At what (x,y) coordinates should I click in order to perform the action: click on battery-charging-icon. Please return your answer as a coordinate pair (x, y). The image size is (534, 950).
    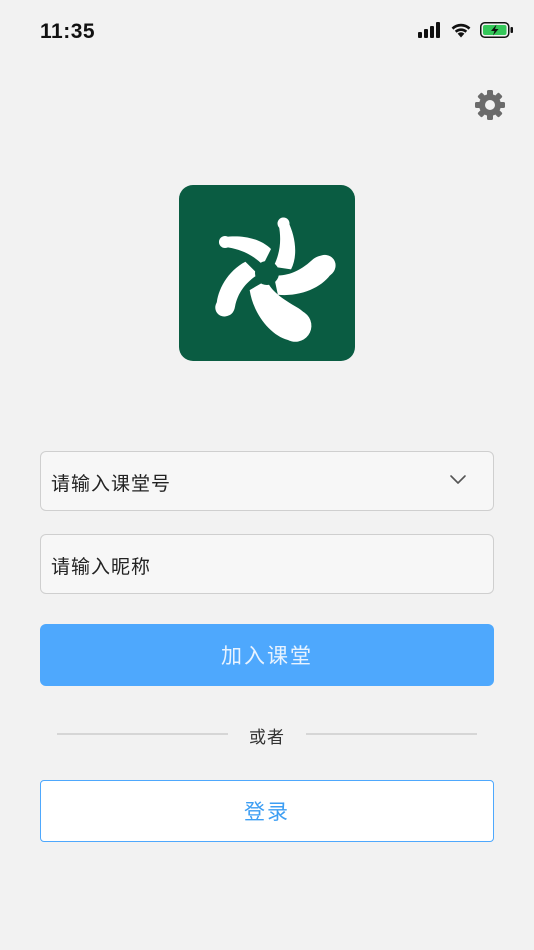
    Looking at the image, I should click on (496, 30).